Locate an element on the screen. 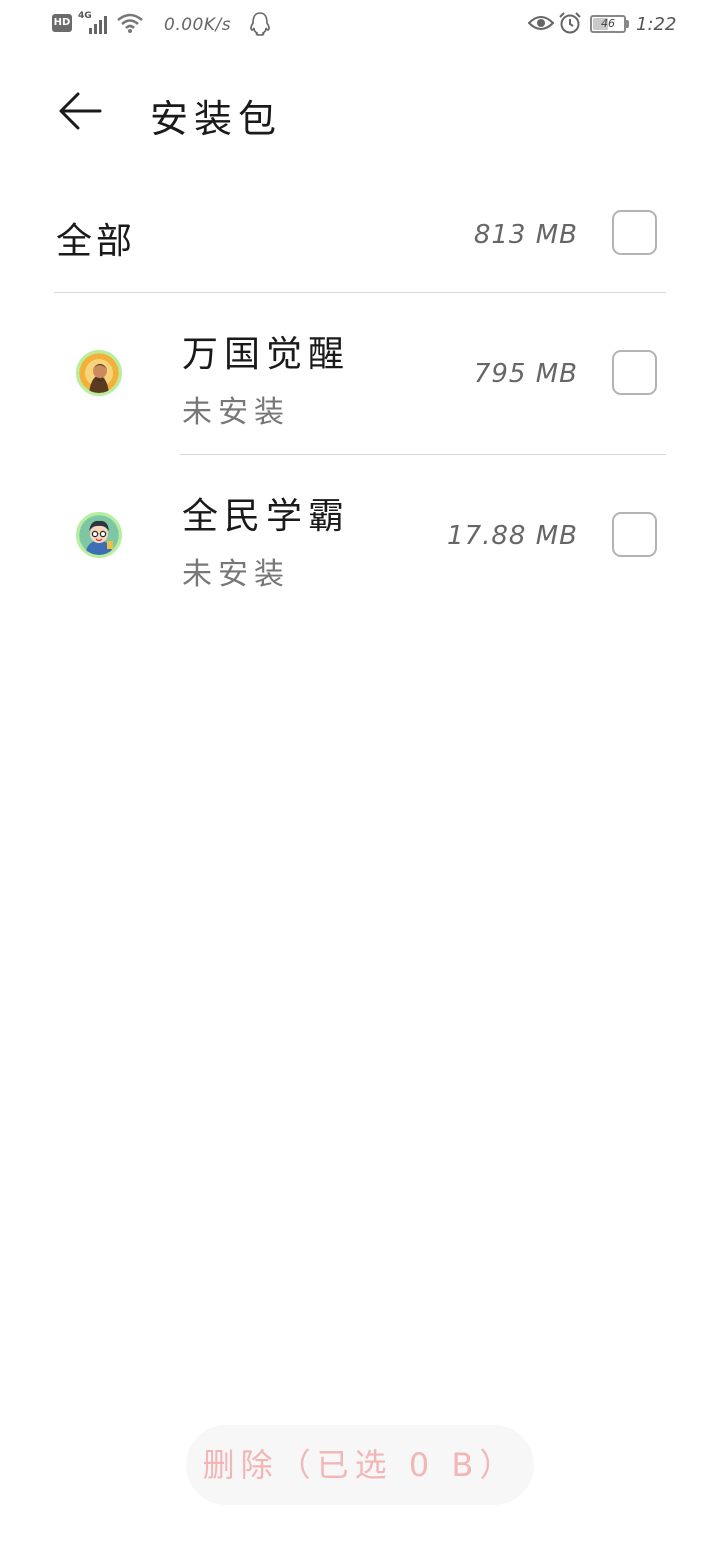 The image size is (720, 1560). eye-icon is located at coordinates (541, 23).